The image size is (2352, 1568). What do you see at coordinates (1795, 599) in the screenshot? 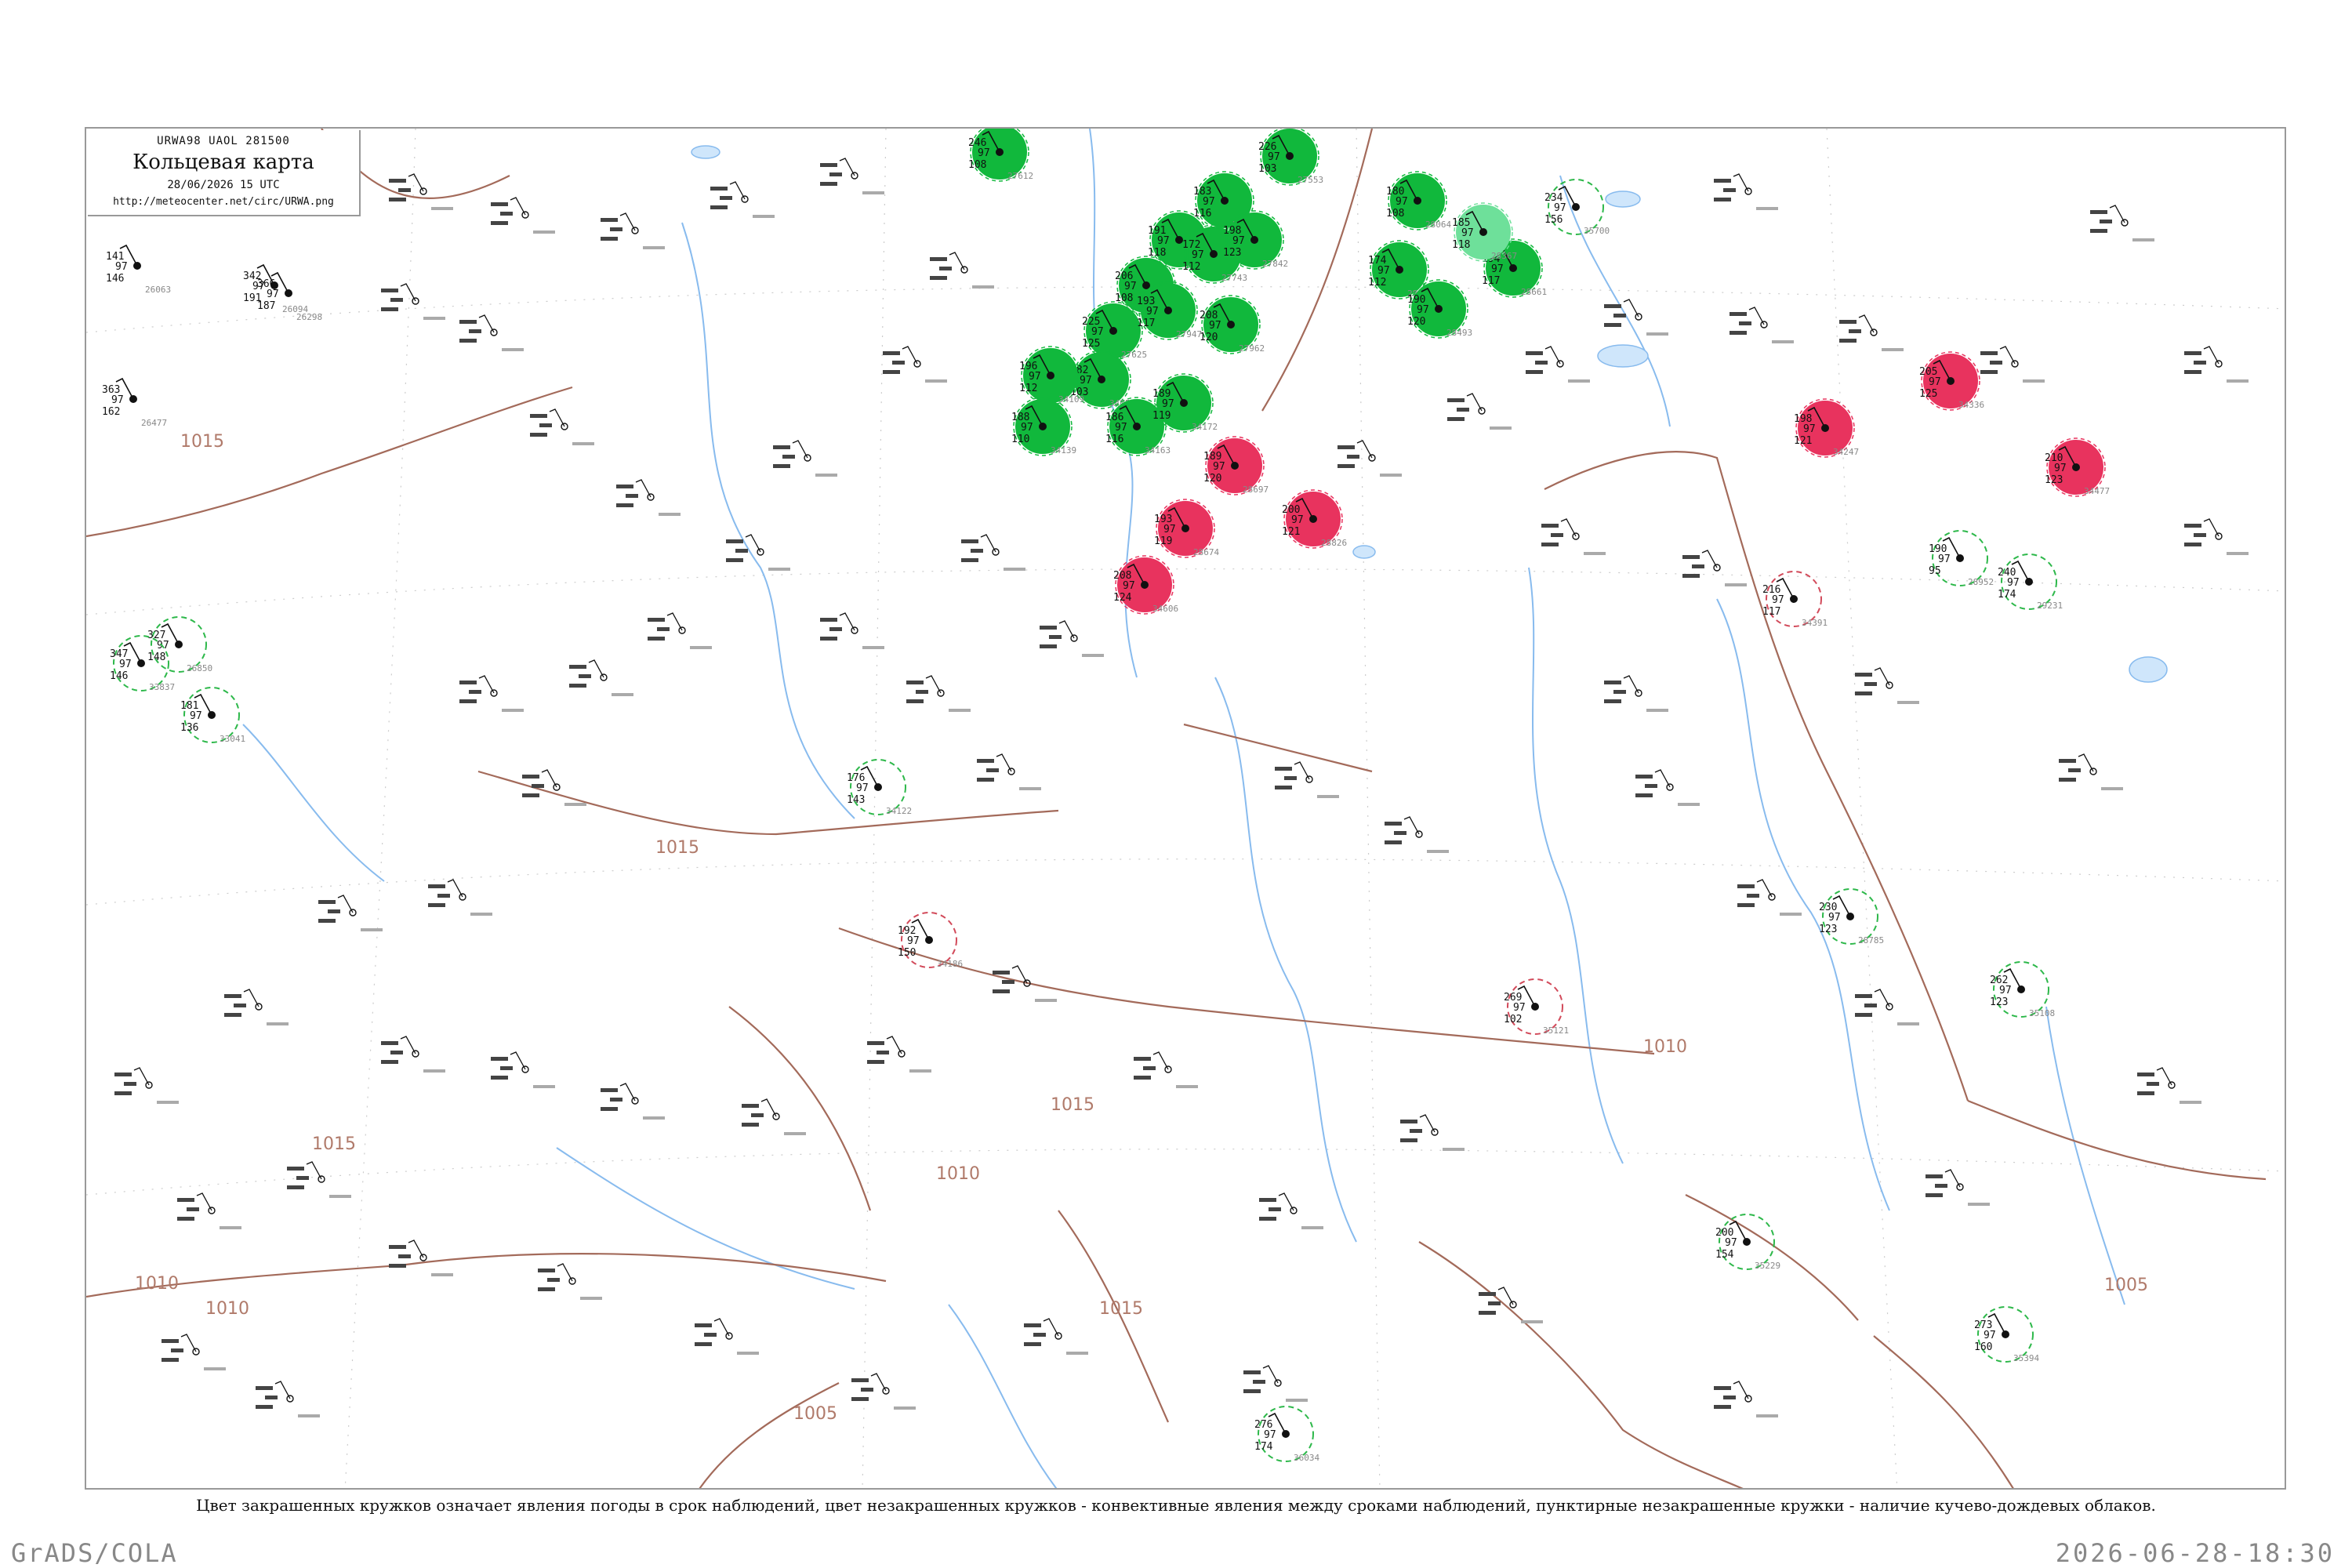
I see `station-plot: 2169711734391` at bounding box center [1795, 599].